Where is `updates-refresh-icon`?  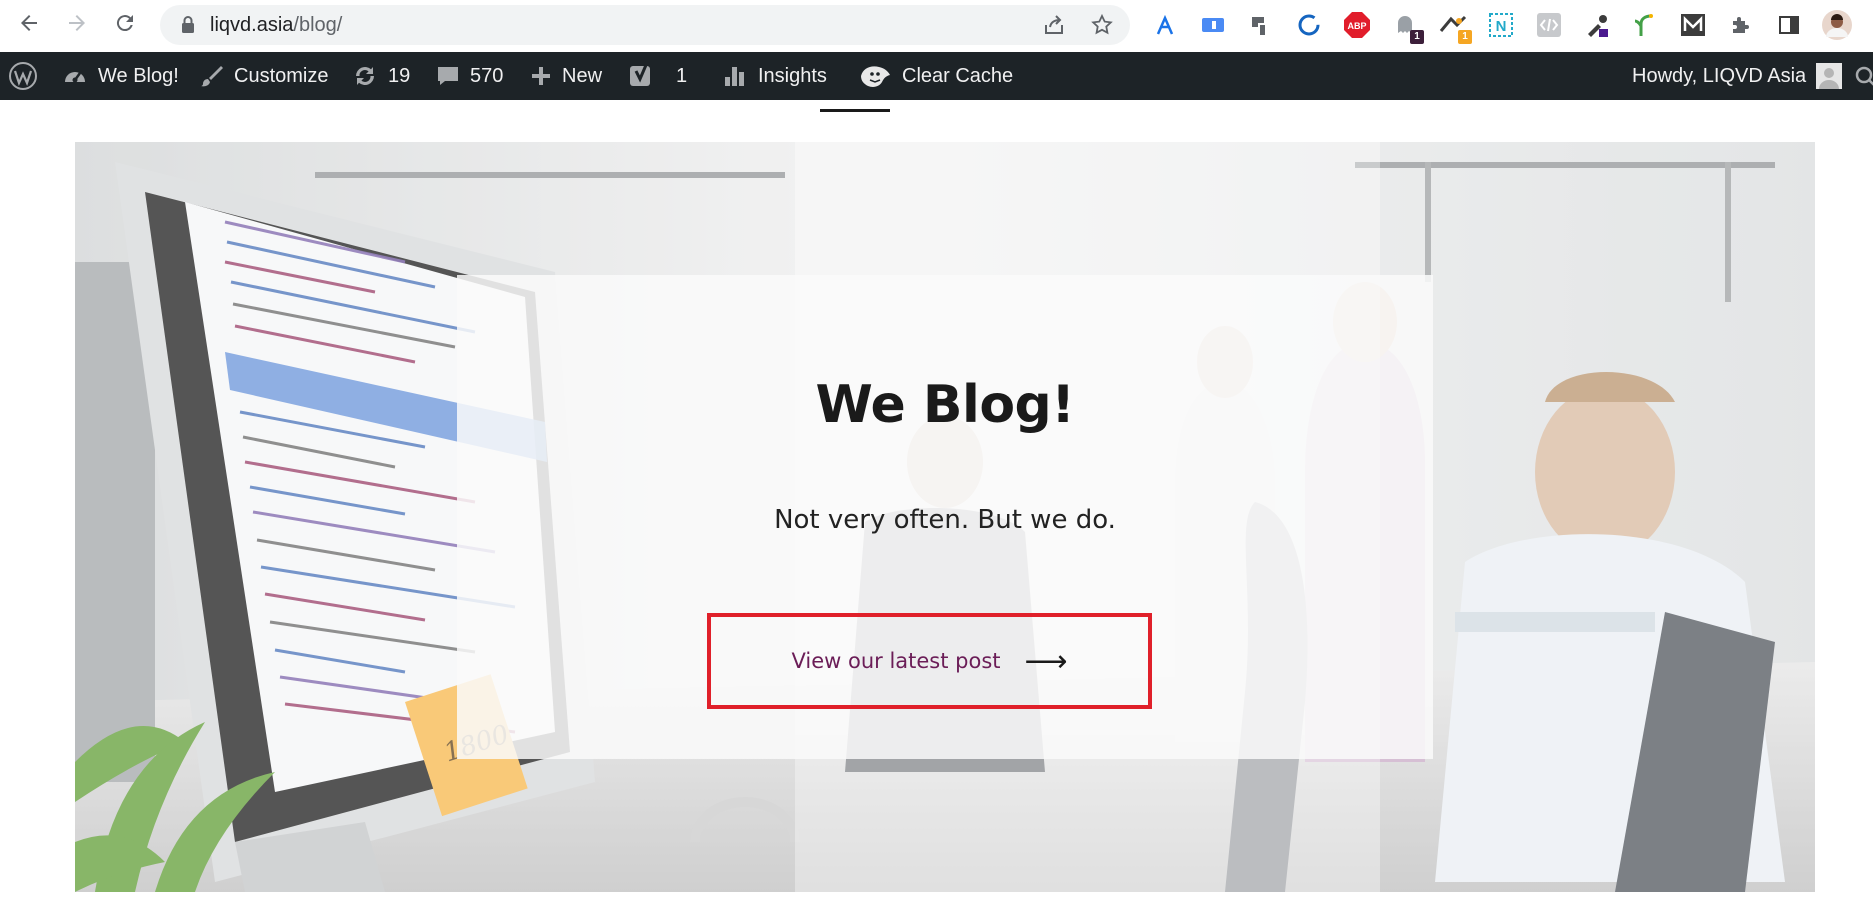
updates-refresh-icon is located at coordinates (365, 76).